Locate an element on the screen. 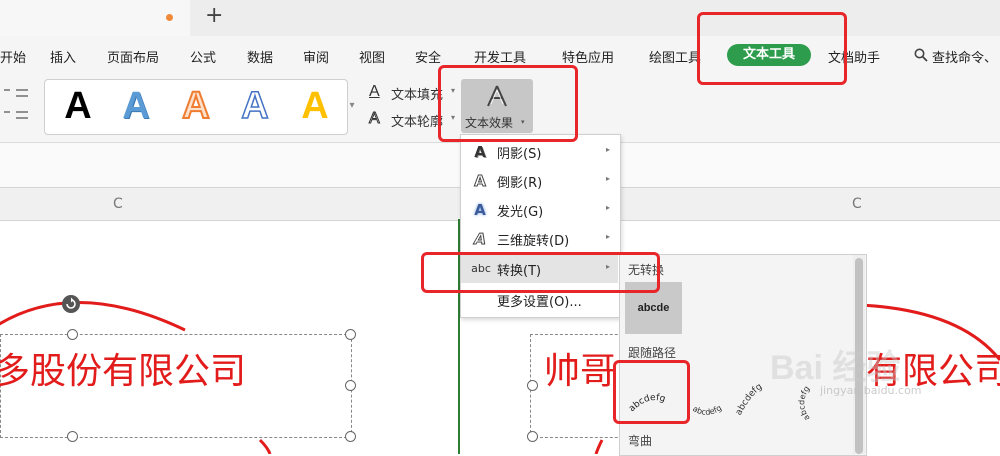 The image size is (1000, 456). text-fill-icon: A is located at coordinates (374, 91).